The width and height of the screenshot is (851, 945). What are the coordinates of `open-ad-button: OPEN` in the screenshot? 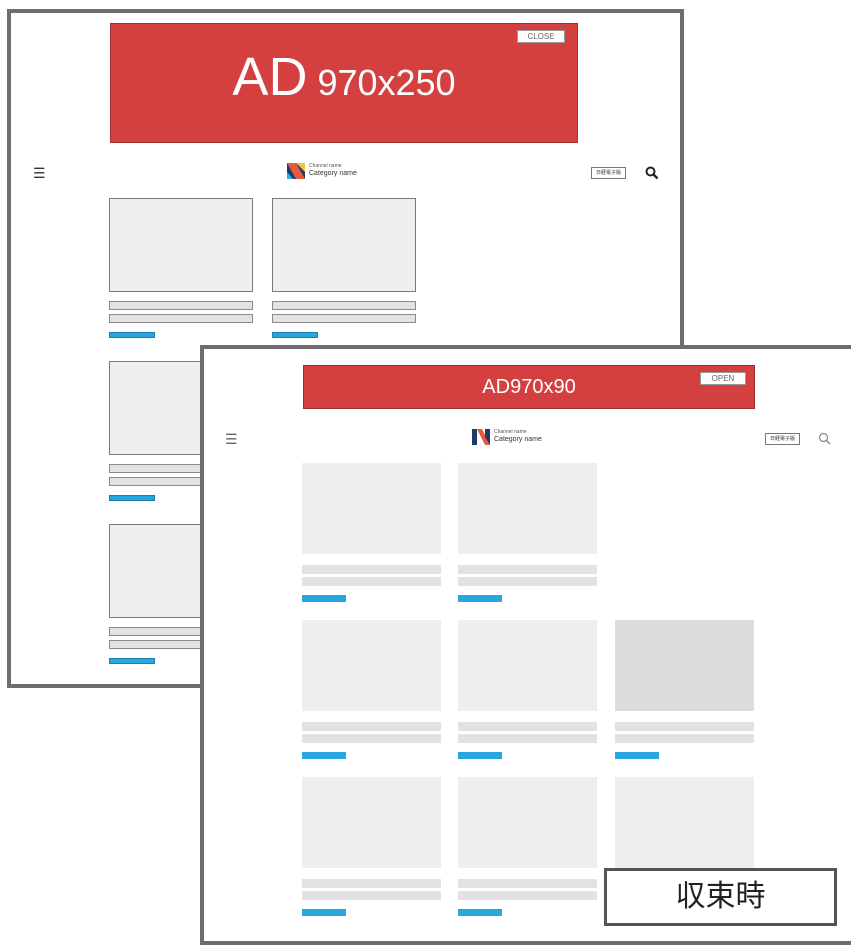 It's located at (723, 378).